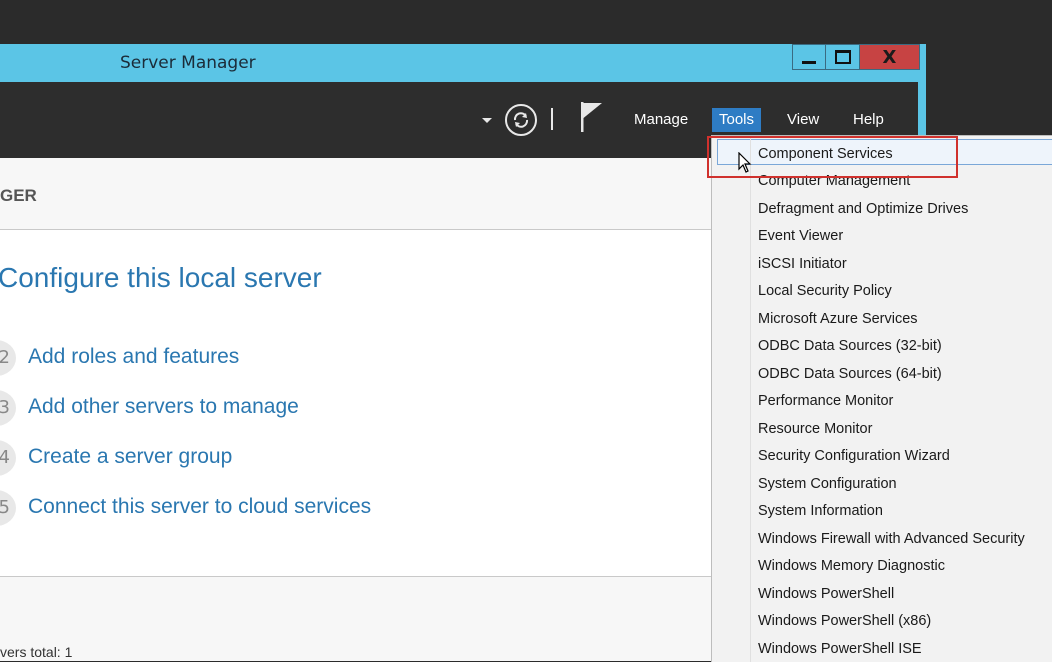 The image size is (1052, 662). I want to click on menu-item-memory-diagnostic: Windows Memory Diagnostic, so click(851, 566).